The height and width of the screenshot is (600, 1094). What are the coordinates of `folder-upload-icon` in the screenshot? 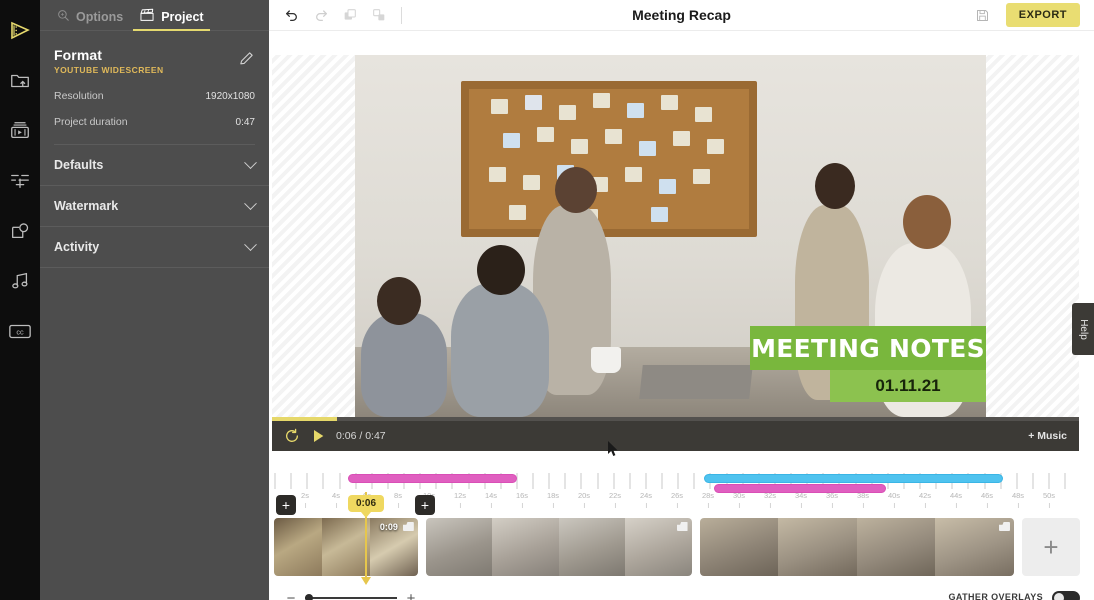 It's located at (20, 81).